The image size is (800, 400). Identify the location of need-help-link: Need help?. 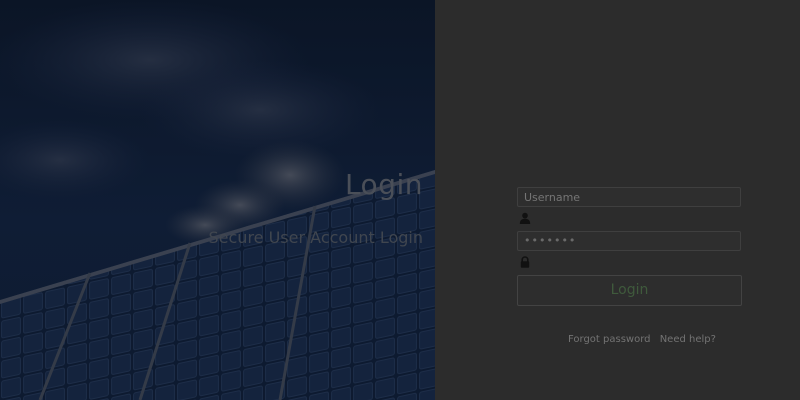
(688, 339).